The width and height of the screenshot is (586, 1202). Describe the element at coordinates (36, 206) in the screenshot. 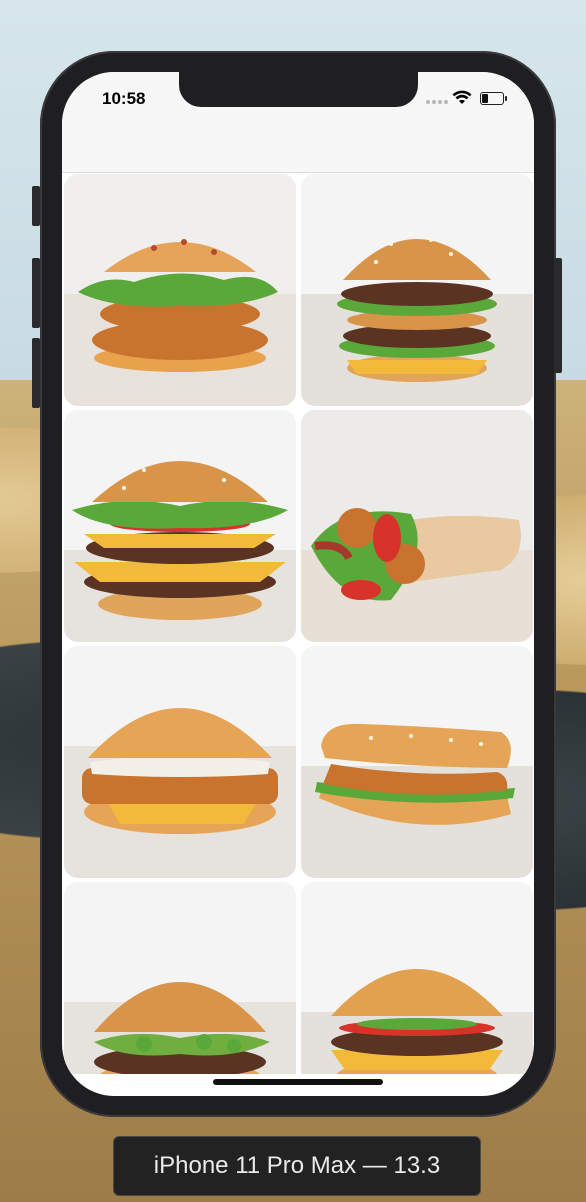

I see `mute-switch` at that location.